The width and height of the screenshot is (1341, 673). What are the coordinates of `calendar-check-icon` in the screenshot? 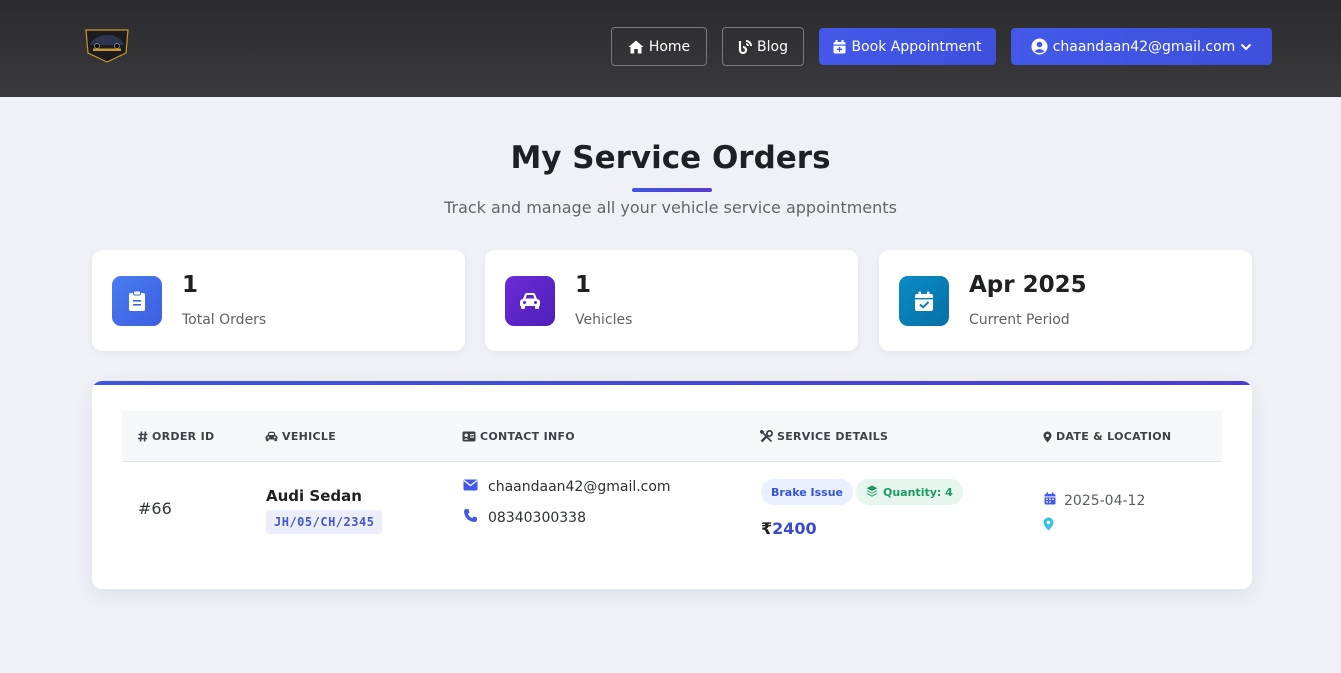 It's located at (924, 301).